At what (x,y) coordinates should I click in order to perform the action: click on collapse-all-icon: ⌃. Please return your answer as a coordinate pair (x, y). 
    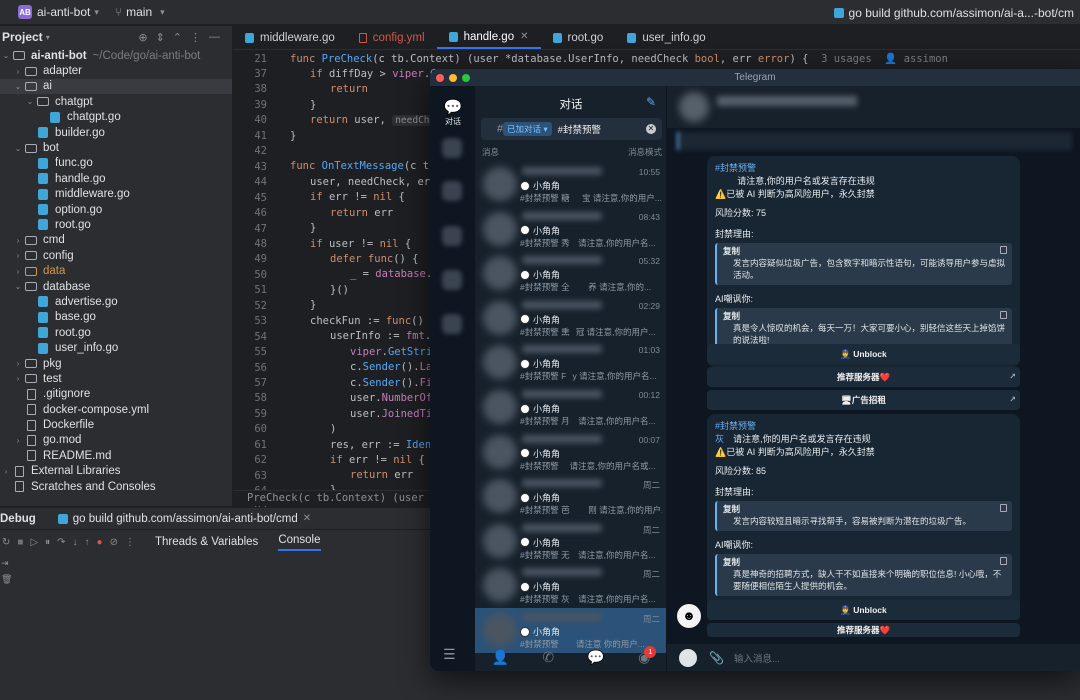
    Looking at the image, I should click on (177, 37).